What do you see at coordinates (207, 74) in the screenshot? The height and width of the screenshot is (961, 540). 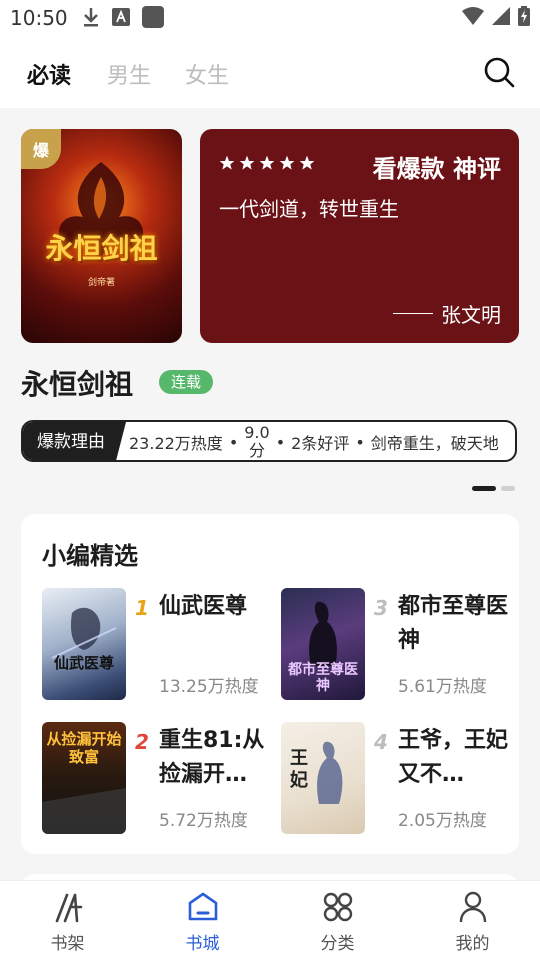 I see `tab-female: 女生` at bounding box center [207, 74].